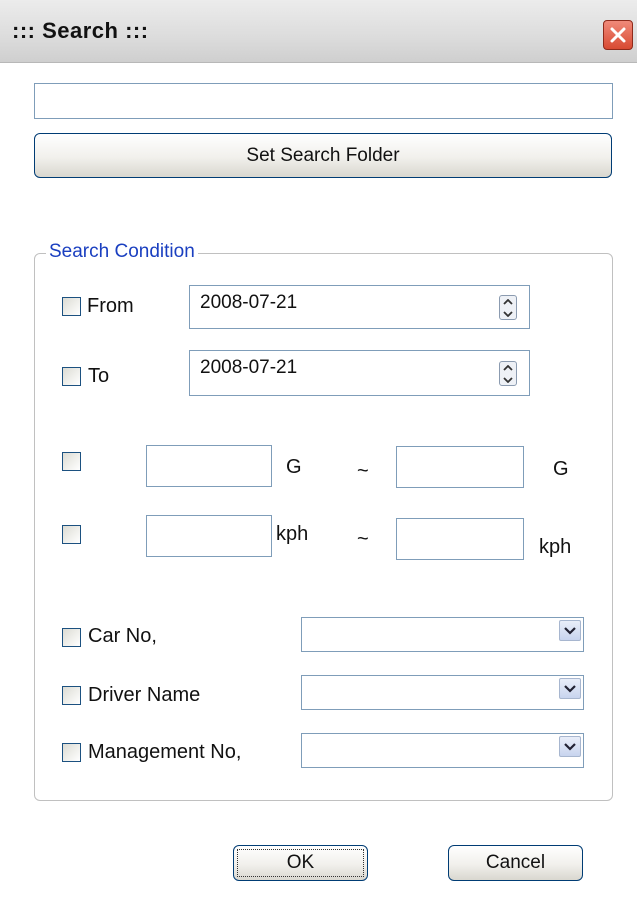  I want to click on to-date-spinner, so click(508, 373).